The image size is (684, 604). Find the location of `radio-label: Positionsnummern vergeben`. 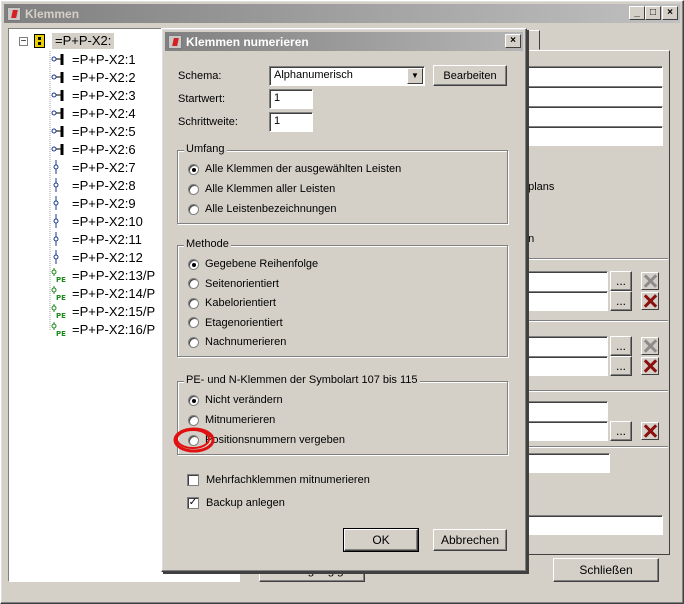

radio-label: Positionsnummern vergeben is located at coordinates (275, 440).